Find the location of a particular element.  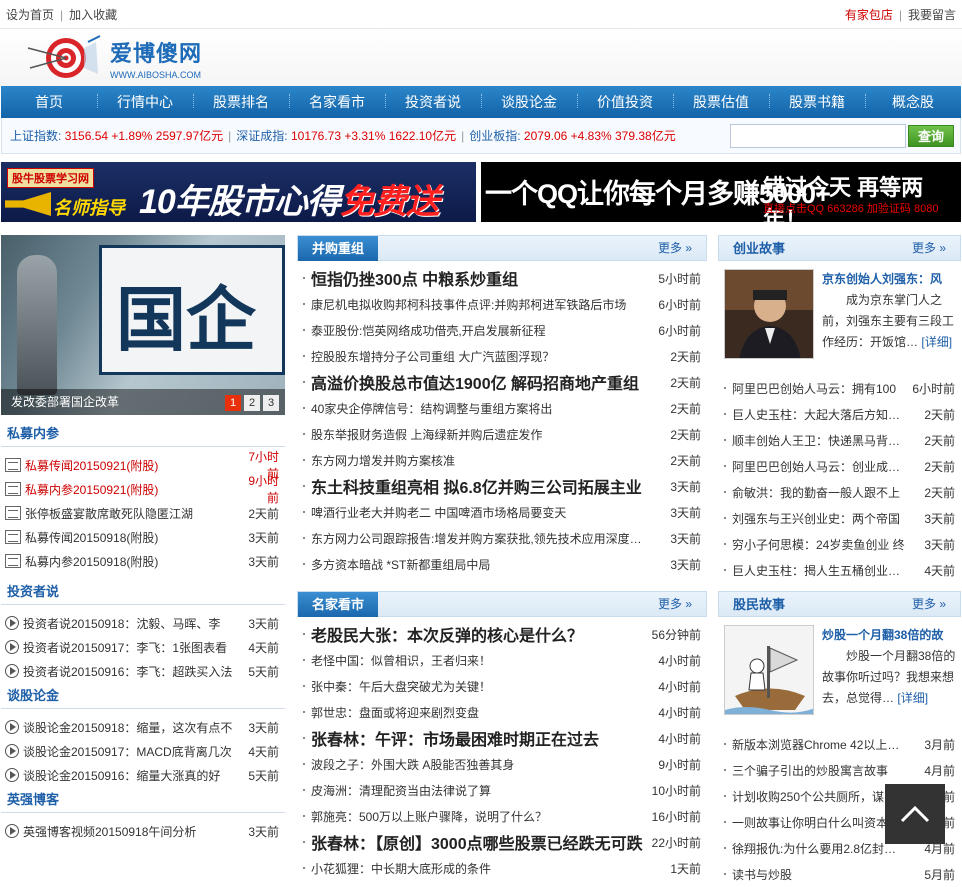

list-item: 投资者说20150917：李飞：1张图表看 4天前 is located at coordinates (143, 647).